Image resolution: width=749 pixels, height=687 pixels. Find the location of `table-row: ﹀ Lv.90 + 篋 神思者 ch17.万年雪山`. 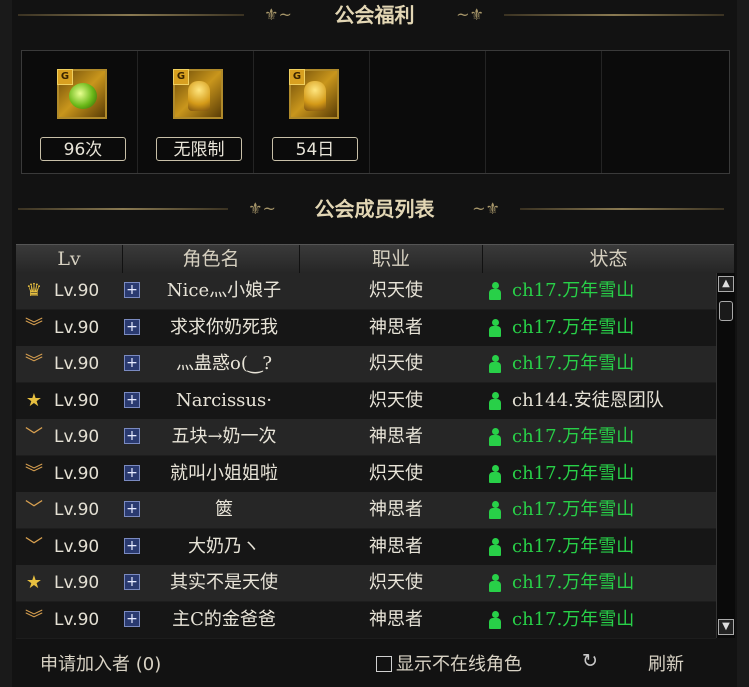

table-row: ﹀ Lv.90 + 篋 神思者 ch17.万年雪山 is located at coordinates (366, 510).